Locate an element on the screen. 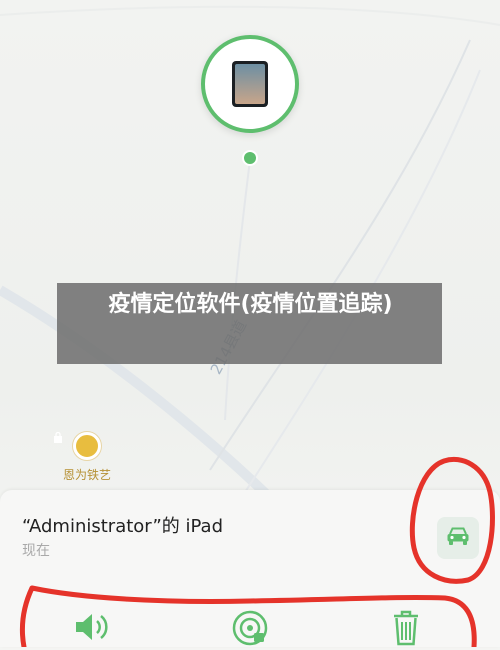 This screenshot has width=500, height=650. trash-icon is located at coordinates (406, 629).